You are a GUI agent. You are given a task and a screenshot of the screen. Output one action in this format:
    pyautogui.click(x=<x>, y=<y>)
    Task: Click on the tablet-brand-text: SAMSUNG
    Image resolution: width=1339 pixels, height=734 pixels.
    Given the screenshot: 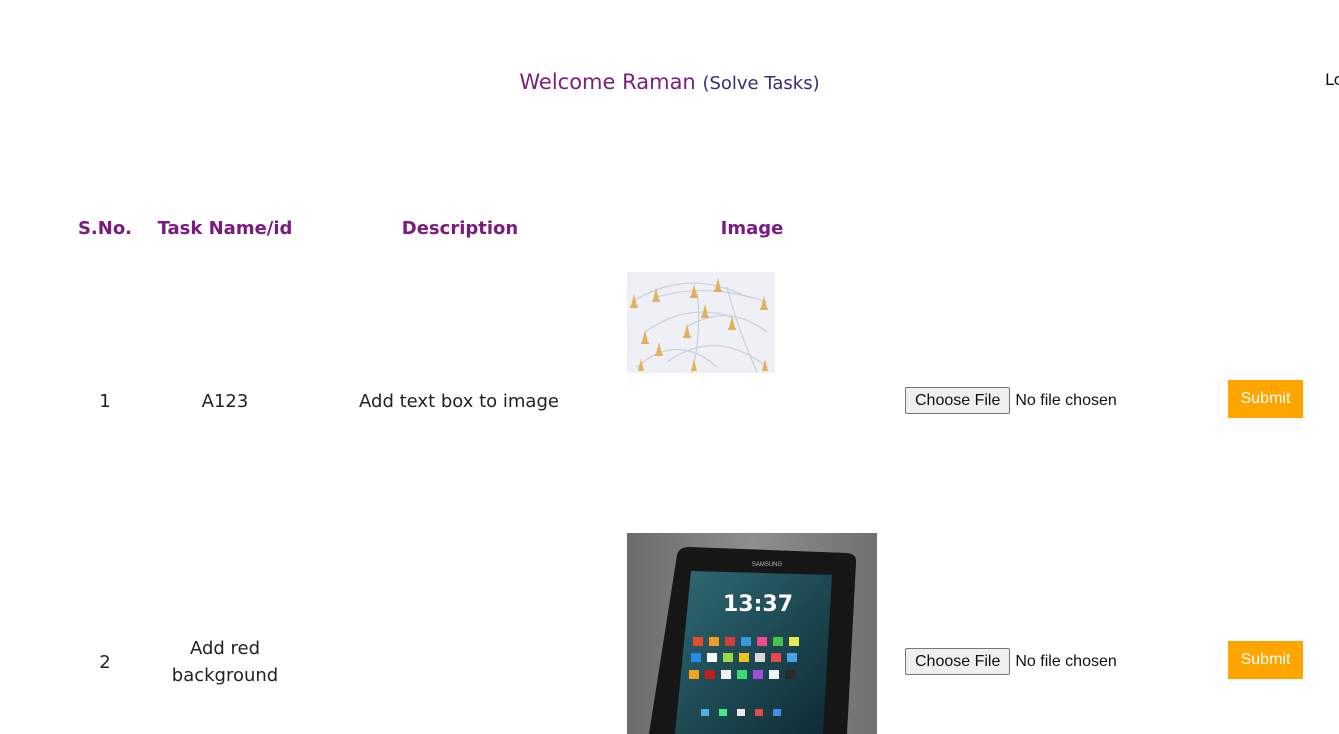 What is the action you would take?
    pyautogui.click(x=767, y=565)
    